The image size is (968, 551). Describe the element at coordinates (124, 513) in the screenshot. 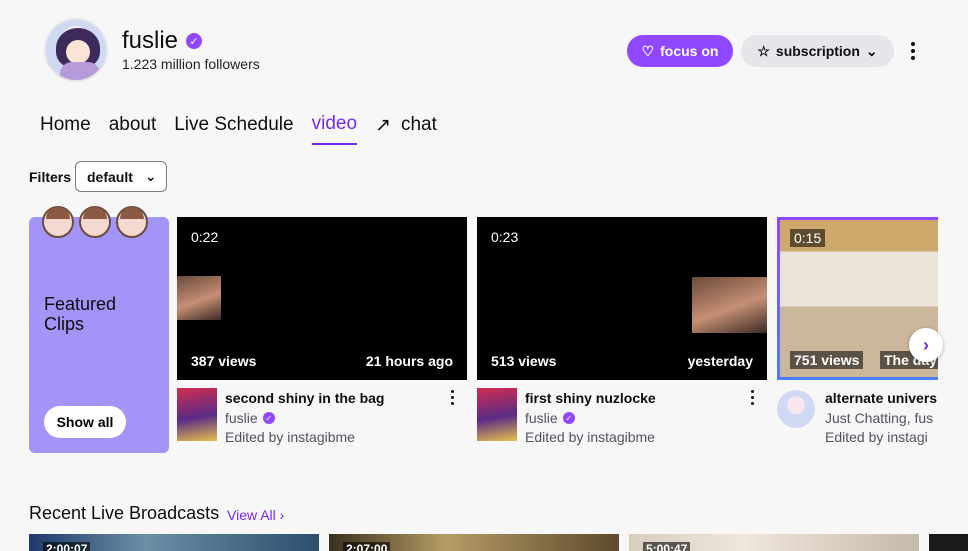

I see `recent-broadcasts-title: Recent Live Broadcasts` at that location.